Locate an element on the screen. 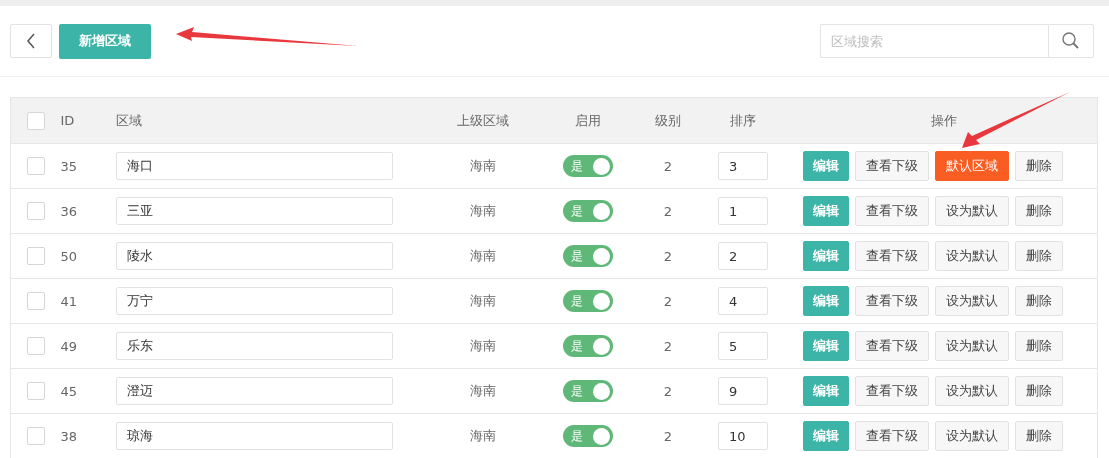 The width and height of the screenshot is (1109, 458). column-header: 上级区域 is located at coordinates (483, 120).